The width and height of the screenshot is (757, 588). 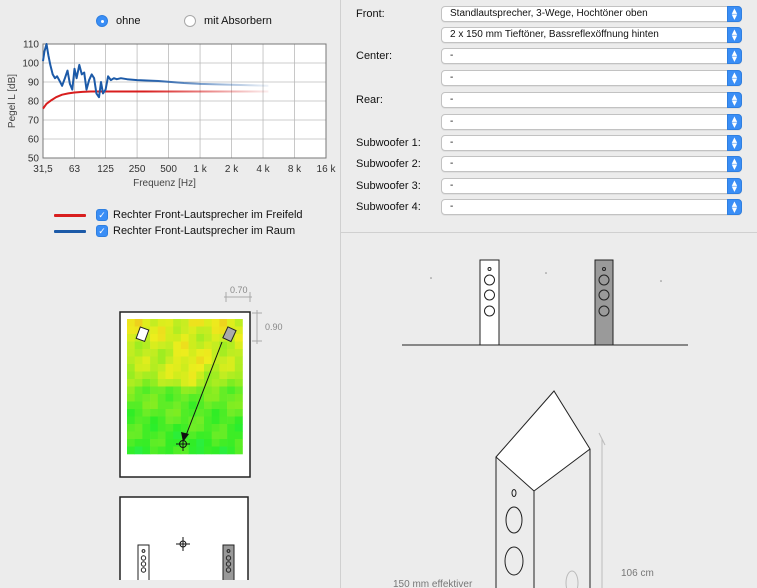 What do you see at coordinates (232, 169) in the screenshot?
I see `x-tick-label: 2 k` at bounding box center [232, 169].